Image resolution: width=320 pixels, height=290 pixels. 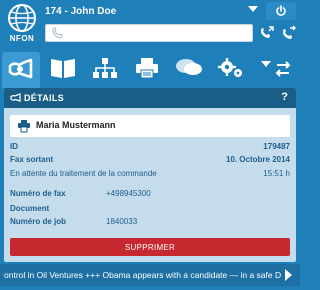 I want to click on org-chart-icon, so click(x=105, y=68).